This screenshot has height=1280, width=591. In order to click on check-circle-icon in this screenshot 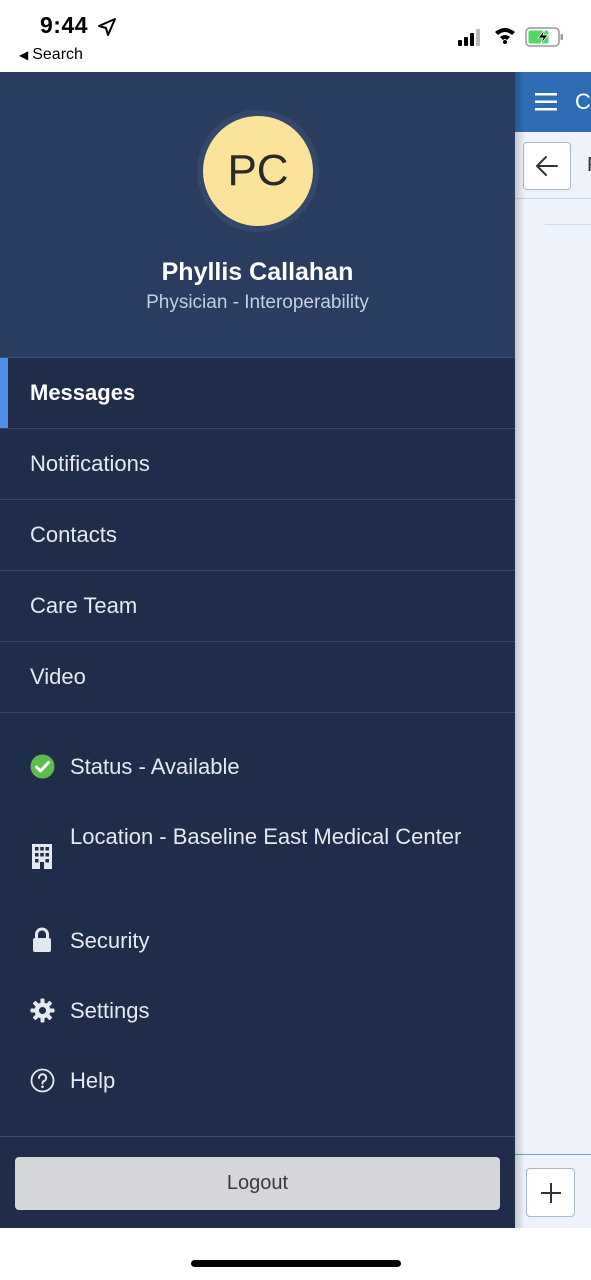, I will do `click(42, 766)`.